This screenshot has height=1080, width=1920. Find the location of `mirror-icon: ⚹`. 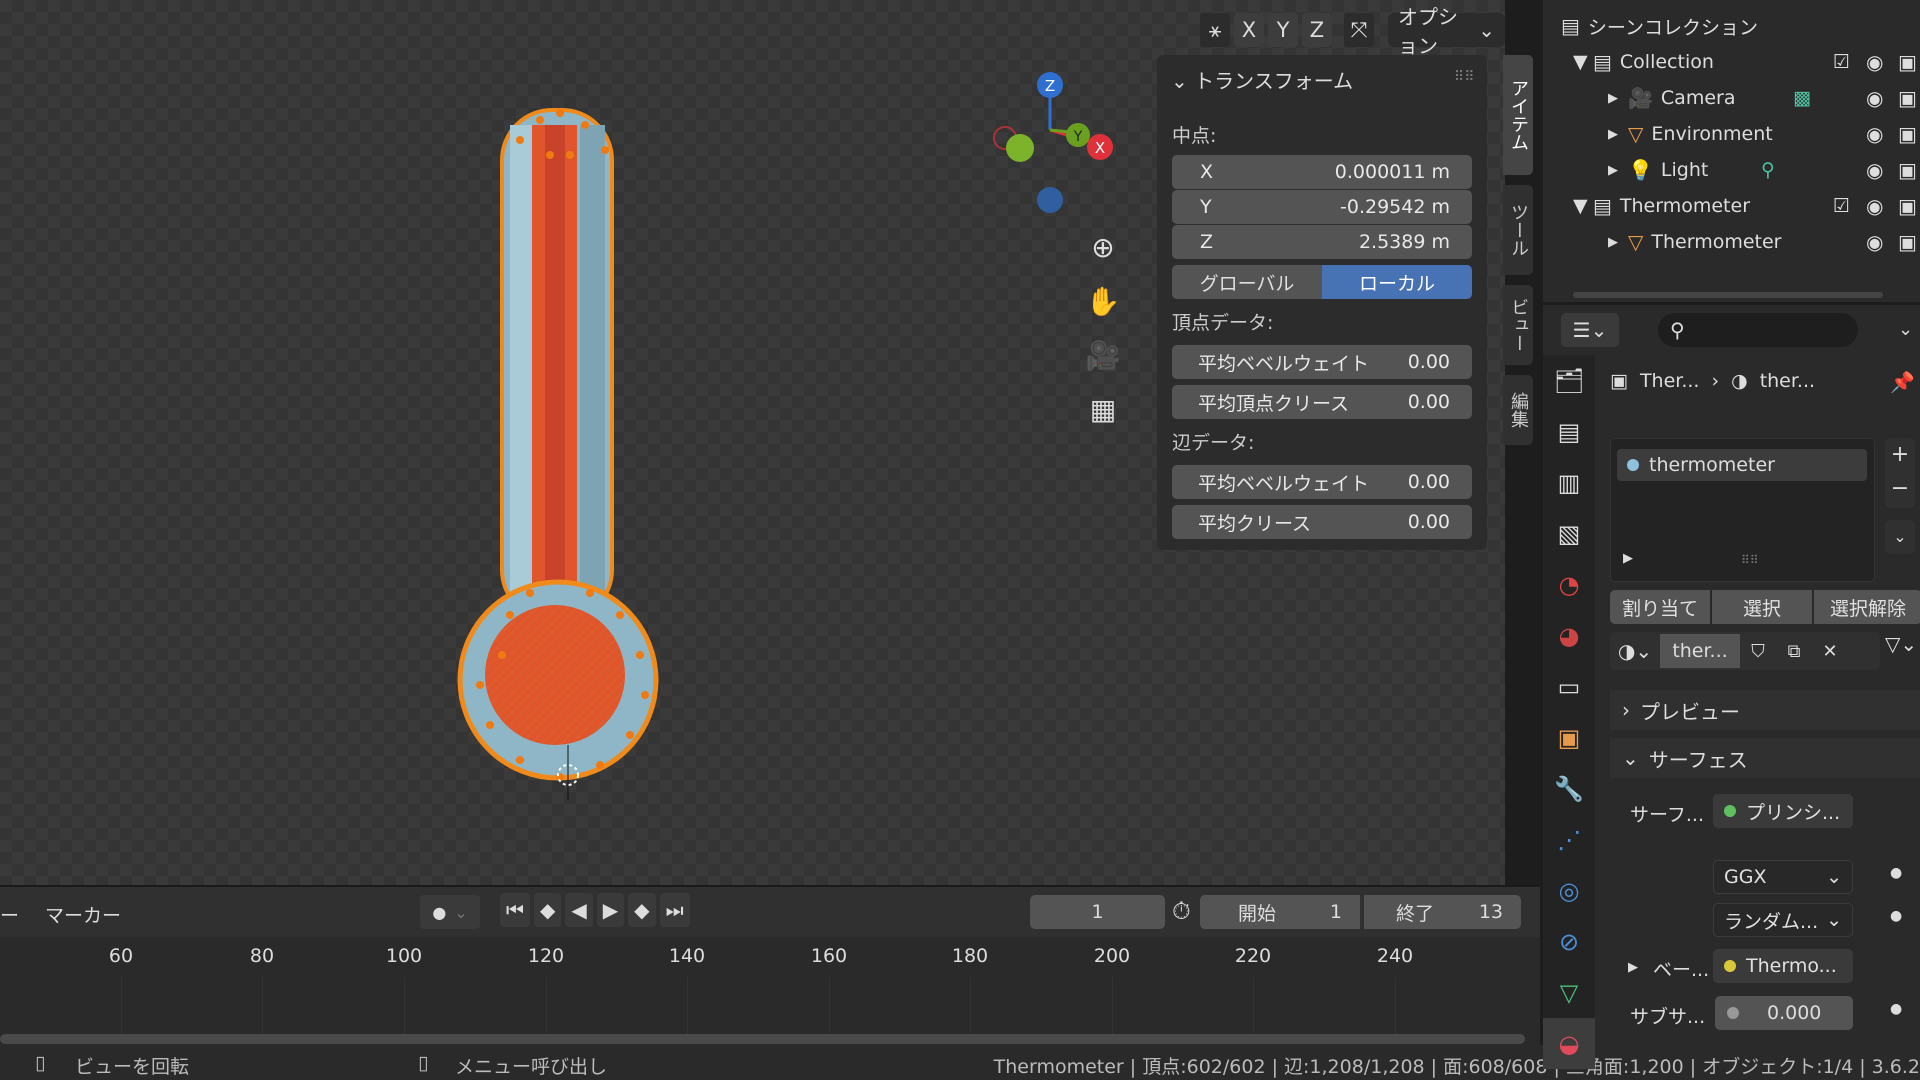

mirror-icon: ⚹ is located at coordinates (1215, 30).